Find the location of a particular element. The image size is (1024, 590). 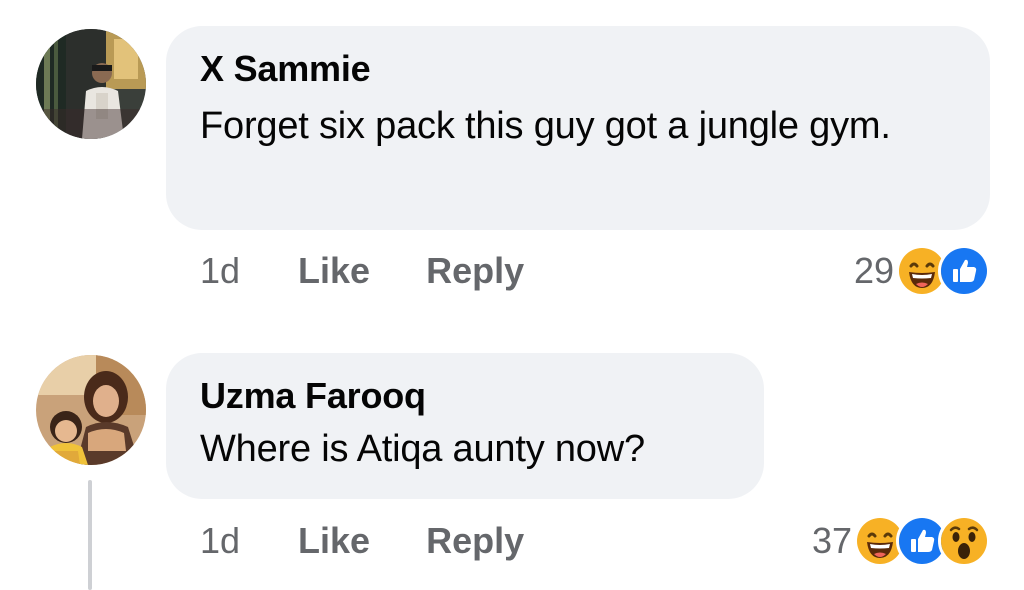

reaction-count: 29 is located at coordinates (873, 270).